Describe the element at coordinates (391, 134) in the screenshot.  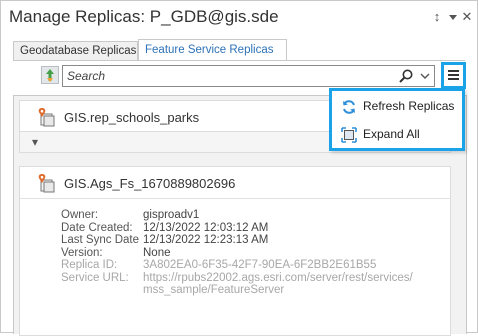
I see `menu-item-label: Expand All` at that location.